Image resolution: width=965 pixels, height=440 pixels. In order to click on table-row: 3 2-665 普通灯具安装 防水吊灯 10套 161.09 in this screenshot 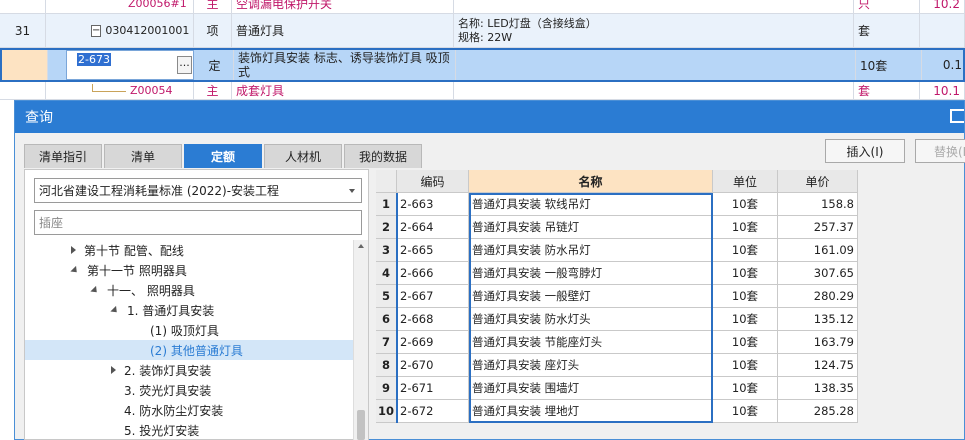, I will do `click(617, 250)`.